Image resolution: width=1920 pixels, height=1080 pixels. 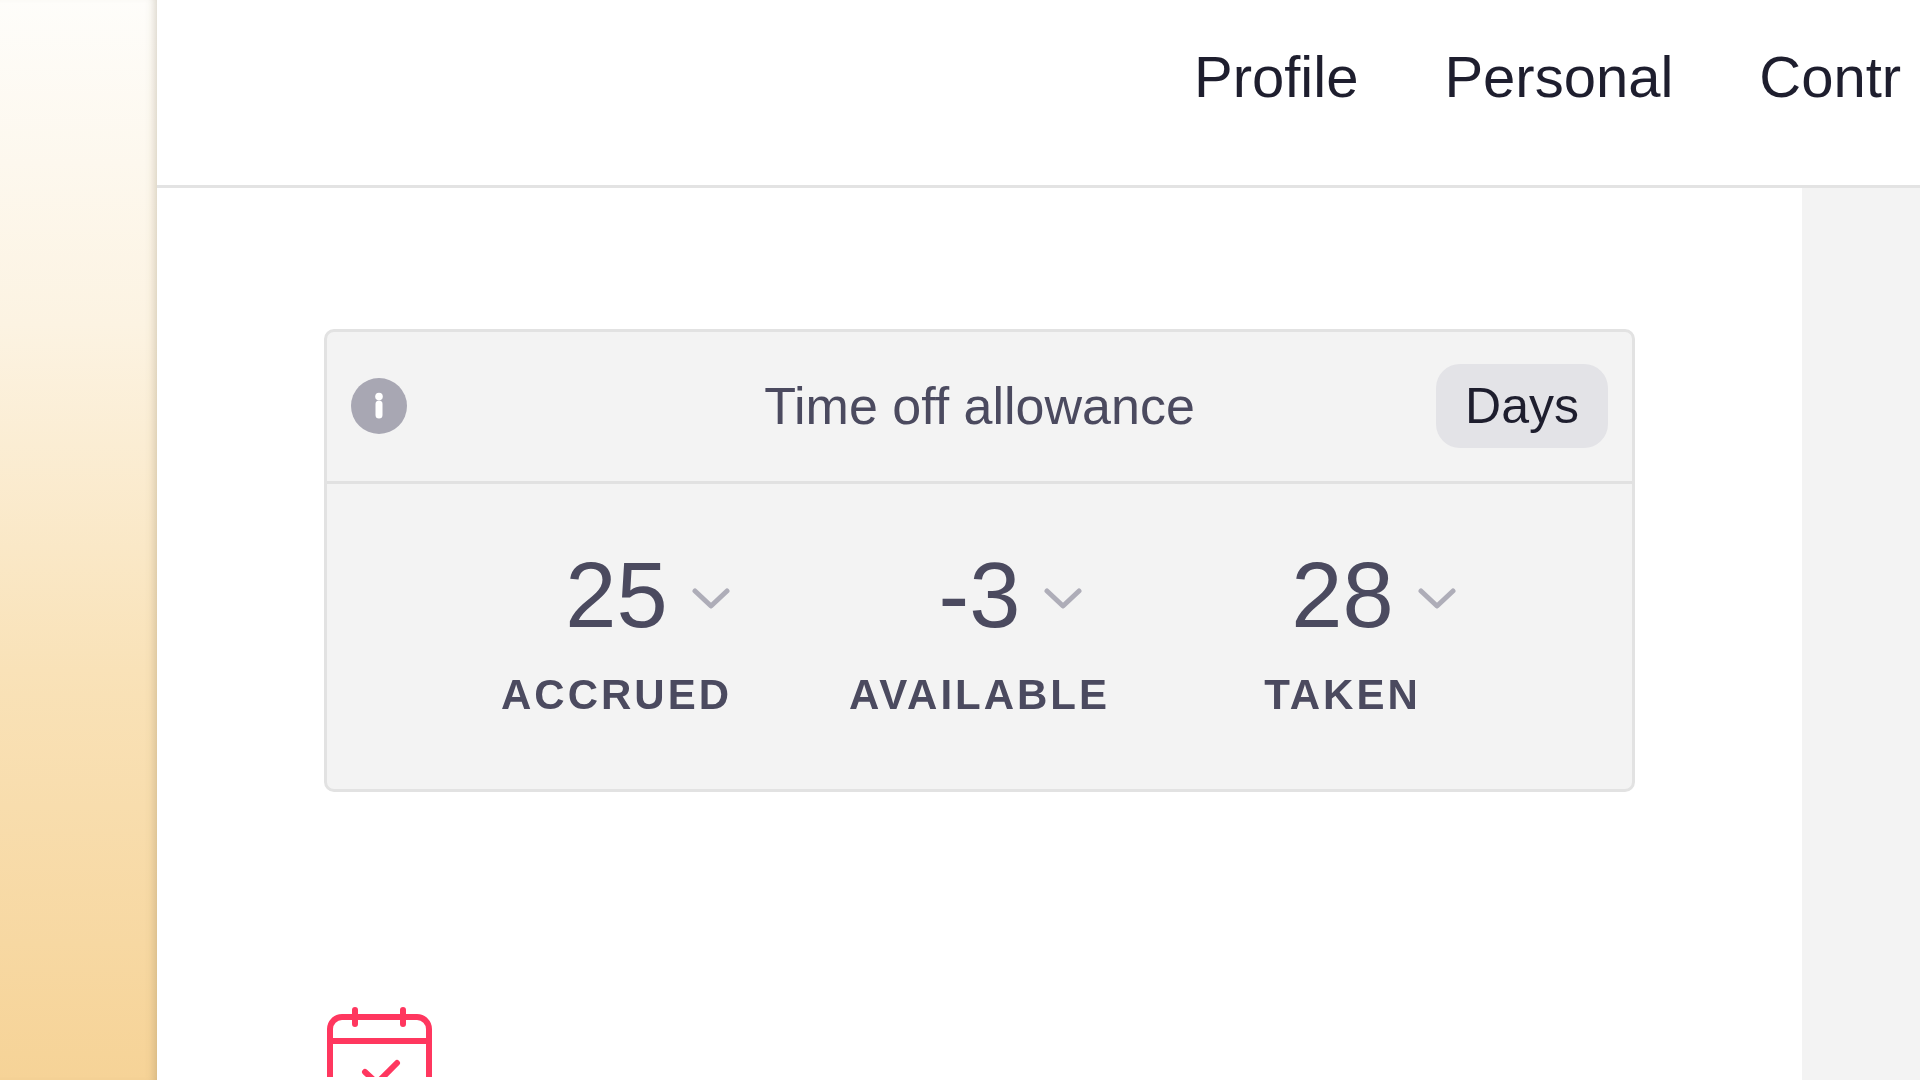 What do you see at coordinates (379, 406) in the screenshot?
I see `info-icon` at bounding box center [379, 406].